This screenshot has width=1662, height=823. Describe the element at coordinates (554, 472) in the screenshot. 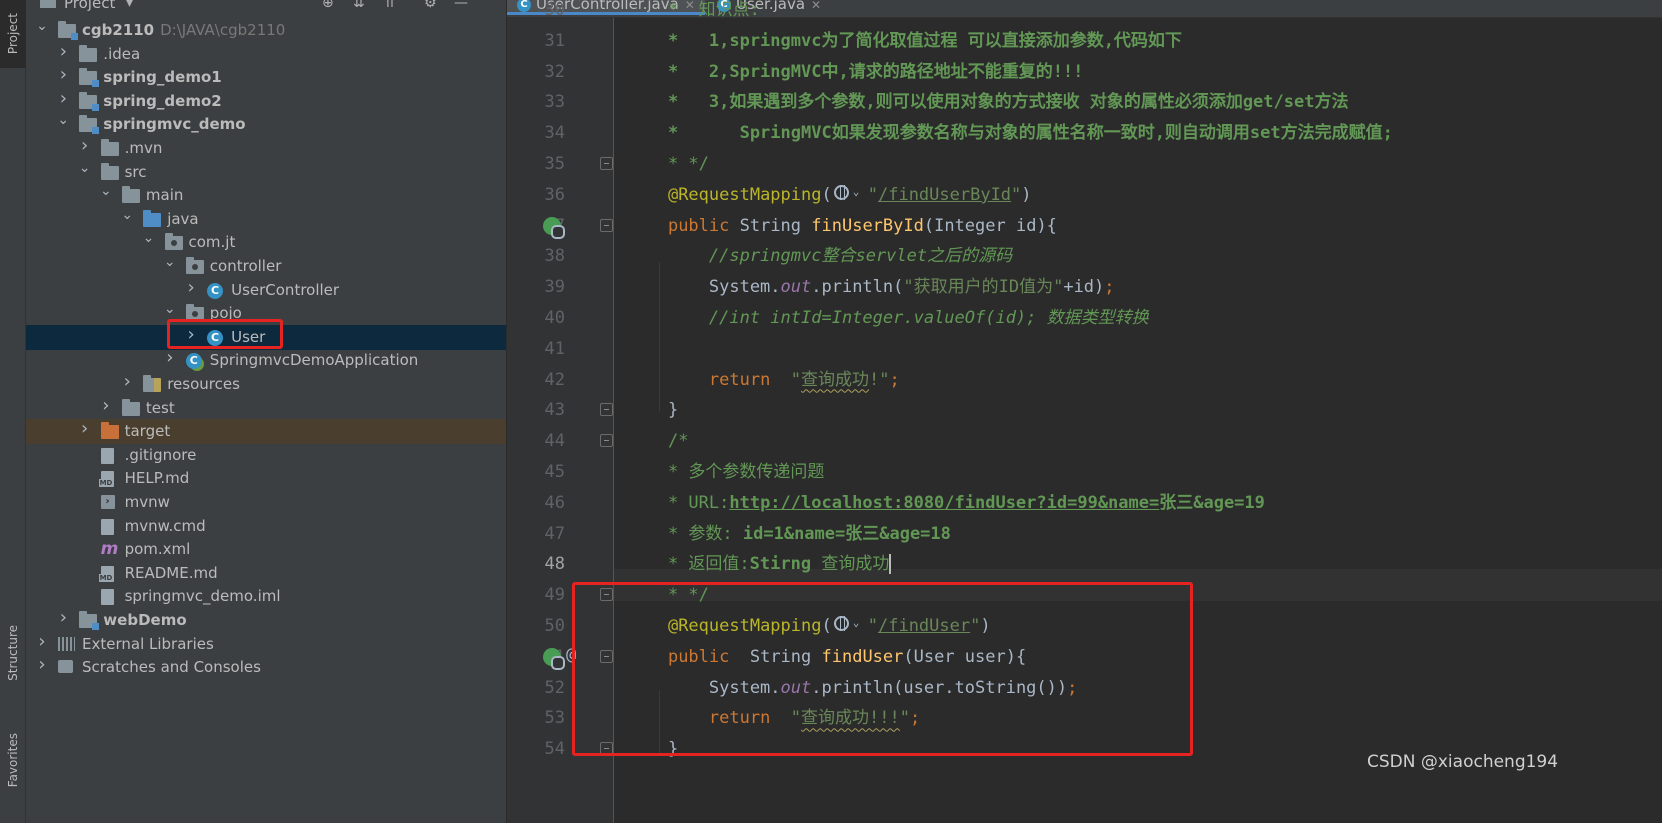

I see `line-number: 45` at that location.